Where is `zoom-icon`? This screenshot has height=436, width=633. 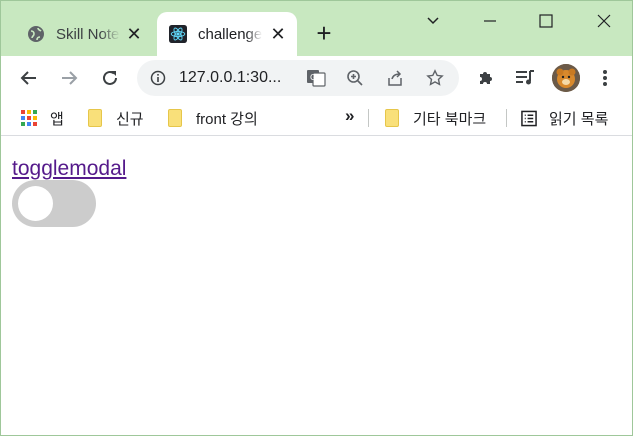 zoom-icon is located at coordinates (355, 78).